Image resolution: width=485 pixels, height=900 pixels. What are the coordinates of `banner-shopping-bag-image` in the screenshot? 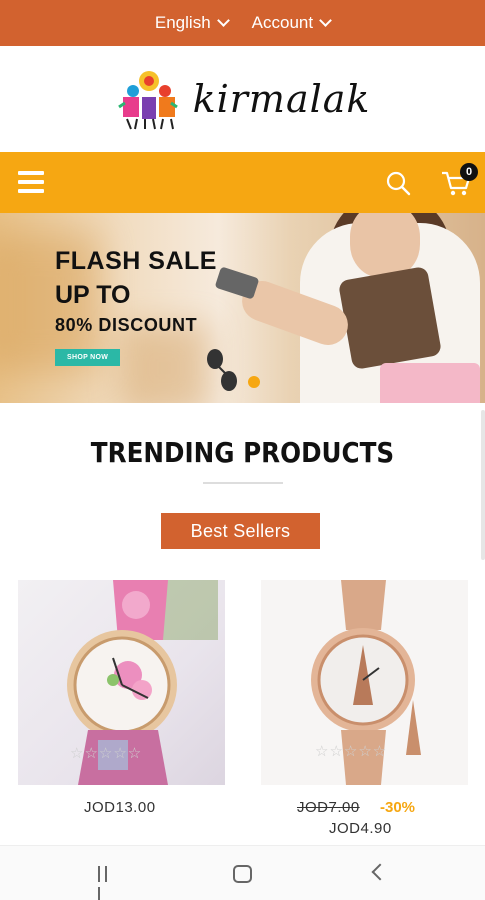 It's located at (430, 383).